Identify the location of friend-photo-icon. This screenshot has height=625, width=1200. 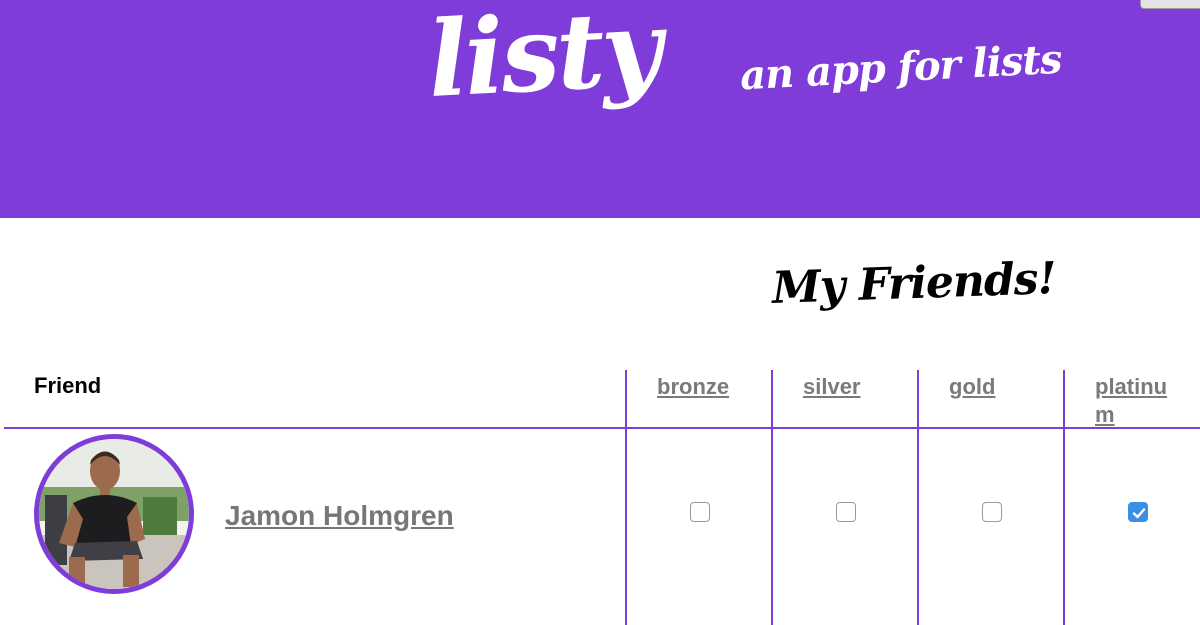
(114, 514).